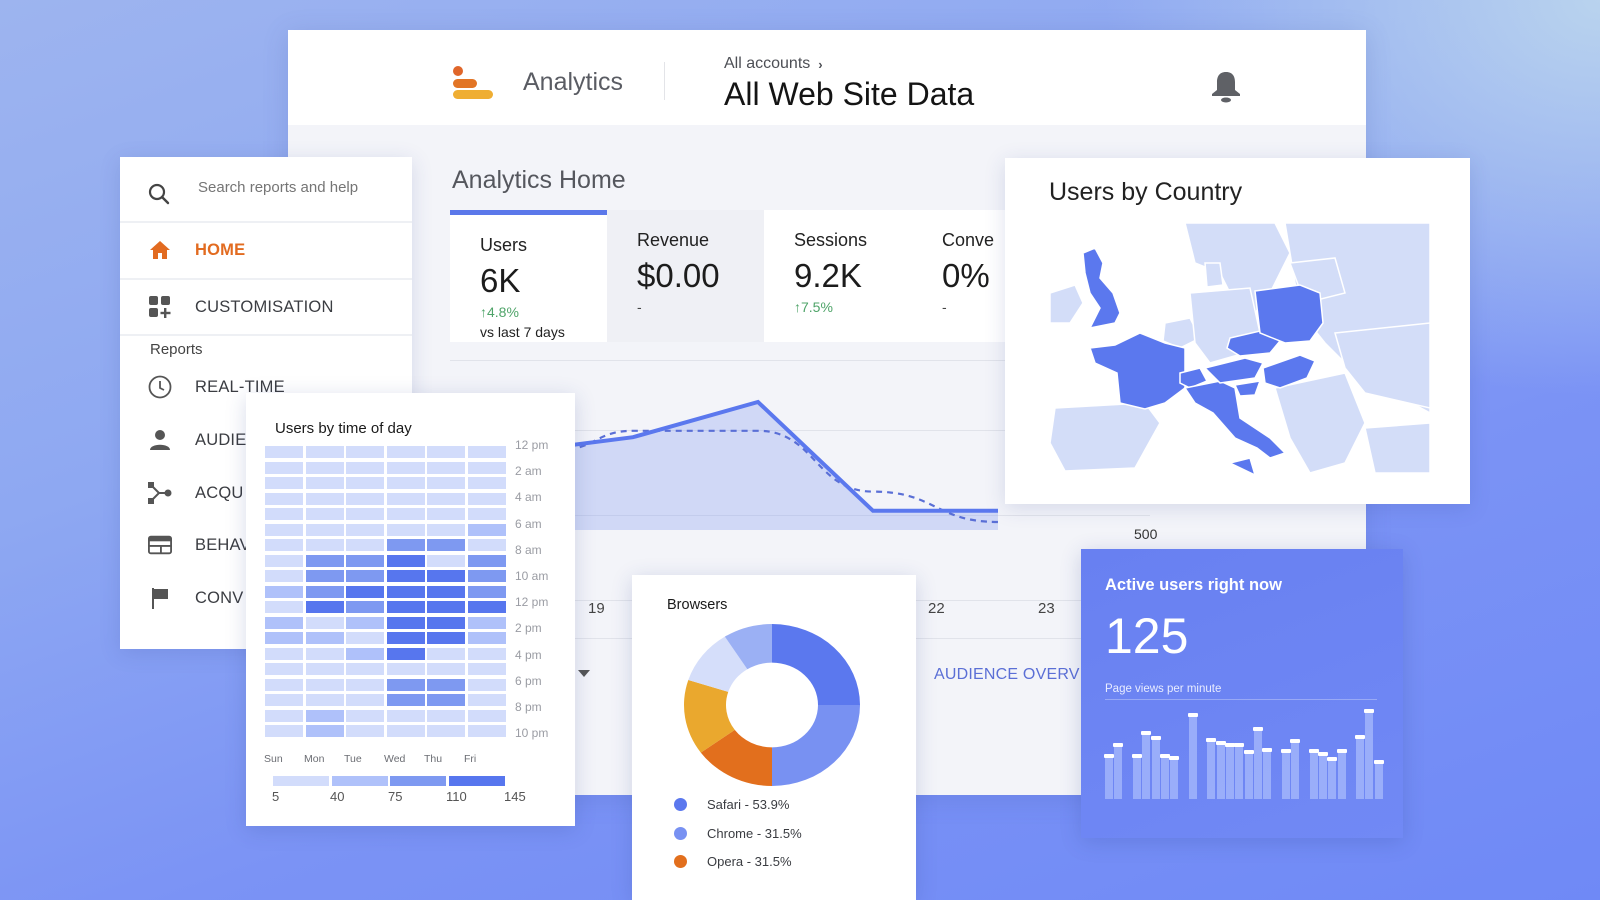 The image size is (1600, 900). What do you see at coordinates (160, 493) in the screenshot?
I see `branch-icon` at bounding box center [160, 493].